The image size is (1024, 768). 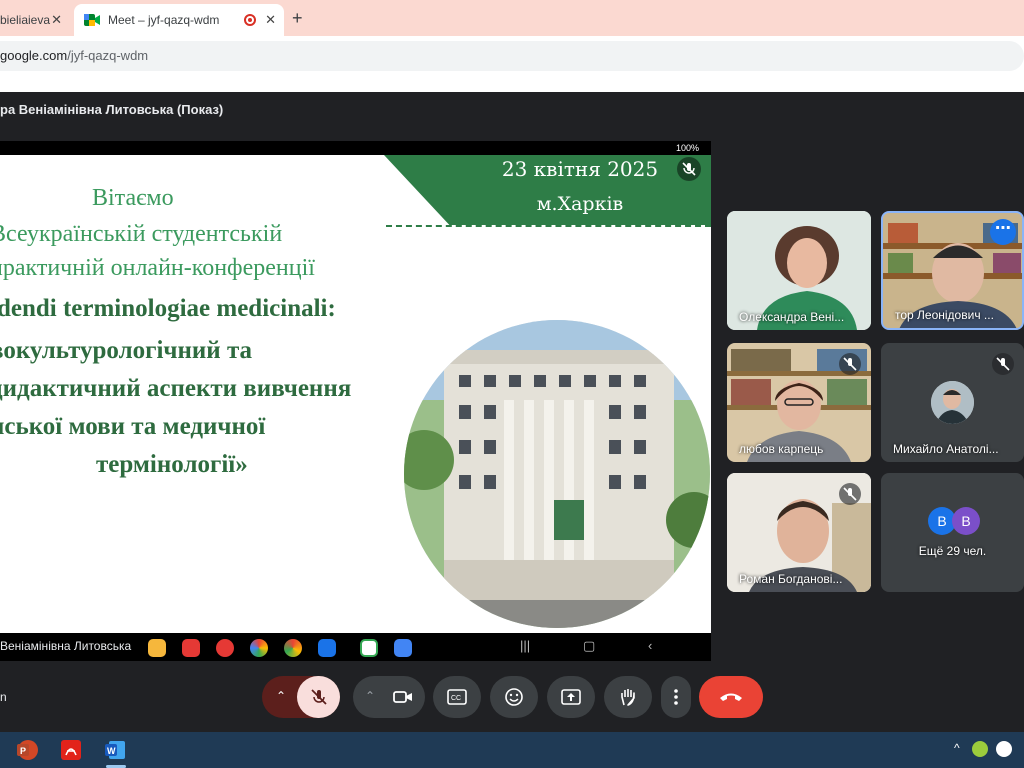 What do you see at coordinates (650, 645) in the screenshot?
I see `back-icon: ‹` at bounding box center [650, 645].